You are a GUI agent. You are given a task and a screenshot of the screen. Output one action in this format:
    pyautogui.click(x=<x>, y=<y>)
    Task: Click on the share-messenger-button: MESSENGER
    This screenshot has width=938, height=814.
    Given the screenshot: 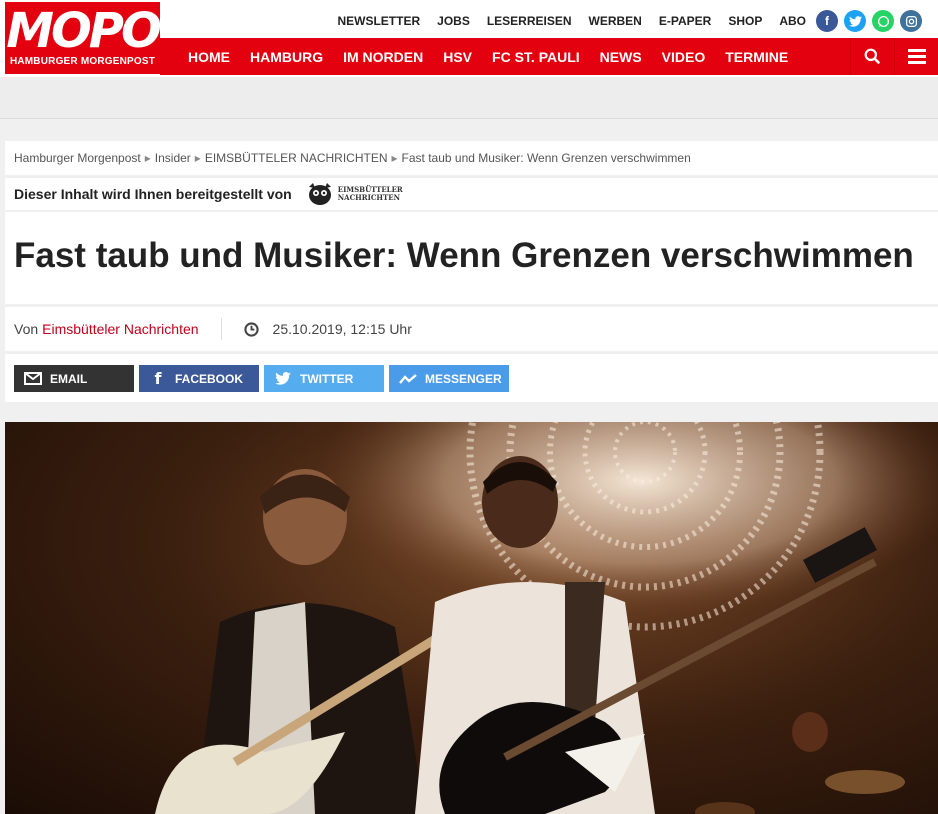 What is the action you would take?
    pyautogui.click(x=449, y=378)
    